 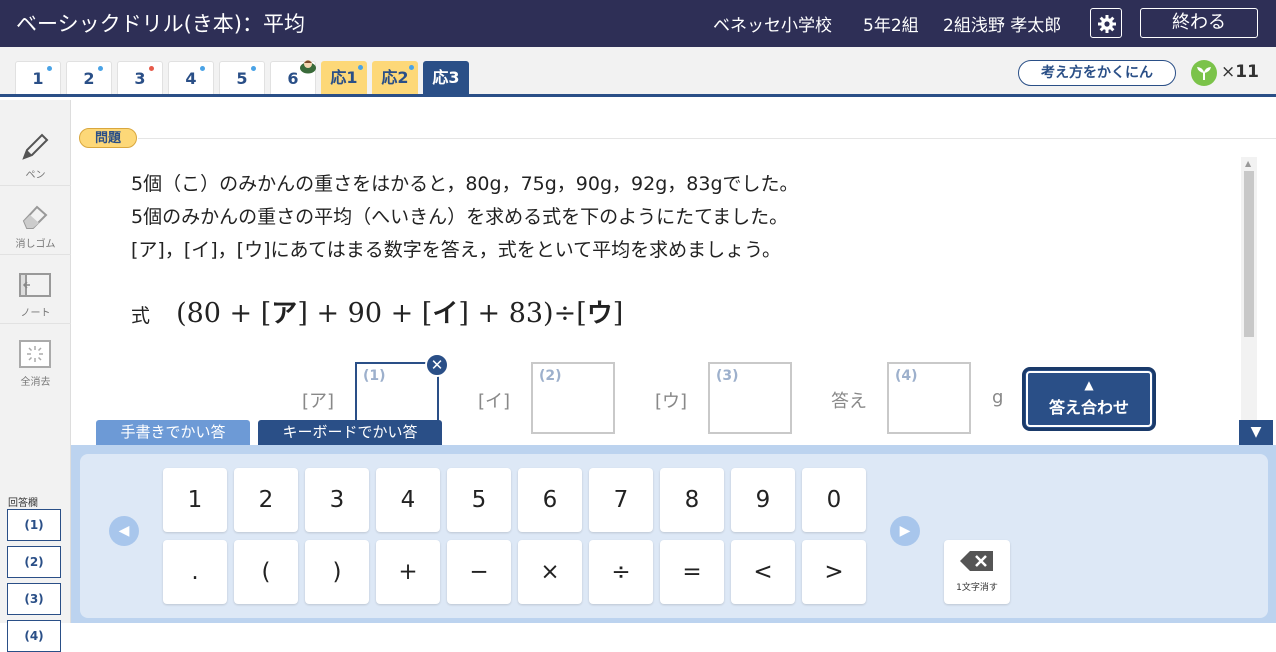 I want to click on gear-icon, so click(x=1107, y=24).